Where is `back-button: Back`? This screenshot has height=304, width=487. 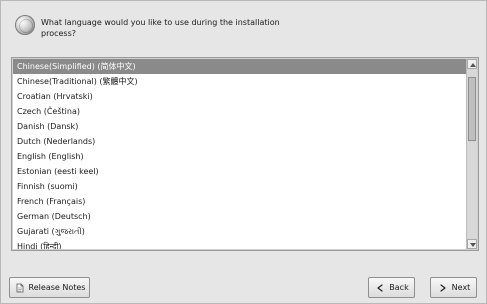 back-button: Back is located at coordinates (391, 287).